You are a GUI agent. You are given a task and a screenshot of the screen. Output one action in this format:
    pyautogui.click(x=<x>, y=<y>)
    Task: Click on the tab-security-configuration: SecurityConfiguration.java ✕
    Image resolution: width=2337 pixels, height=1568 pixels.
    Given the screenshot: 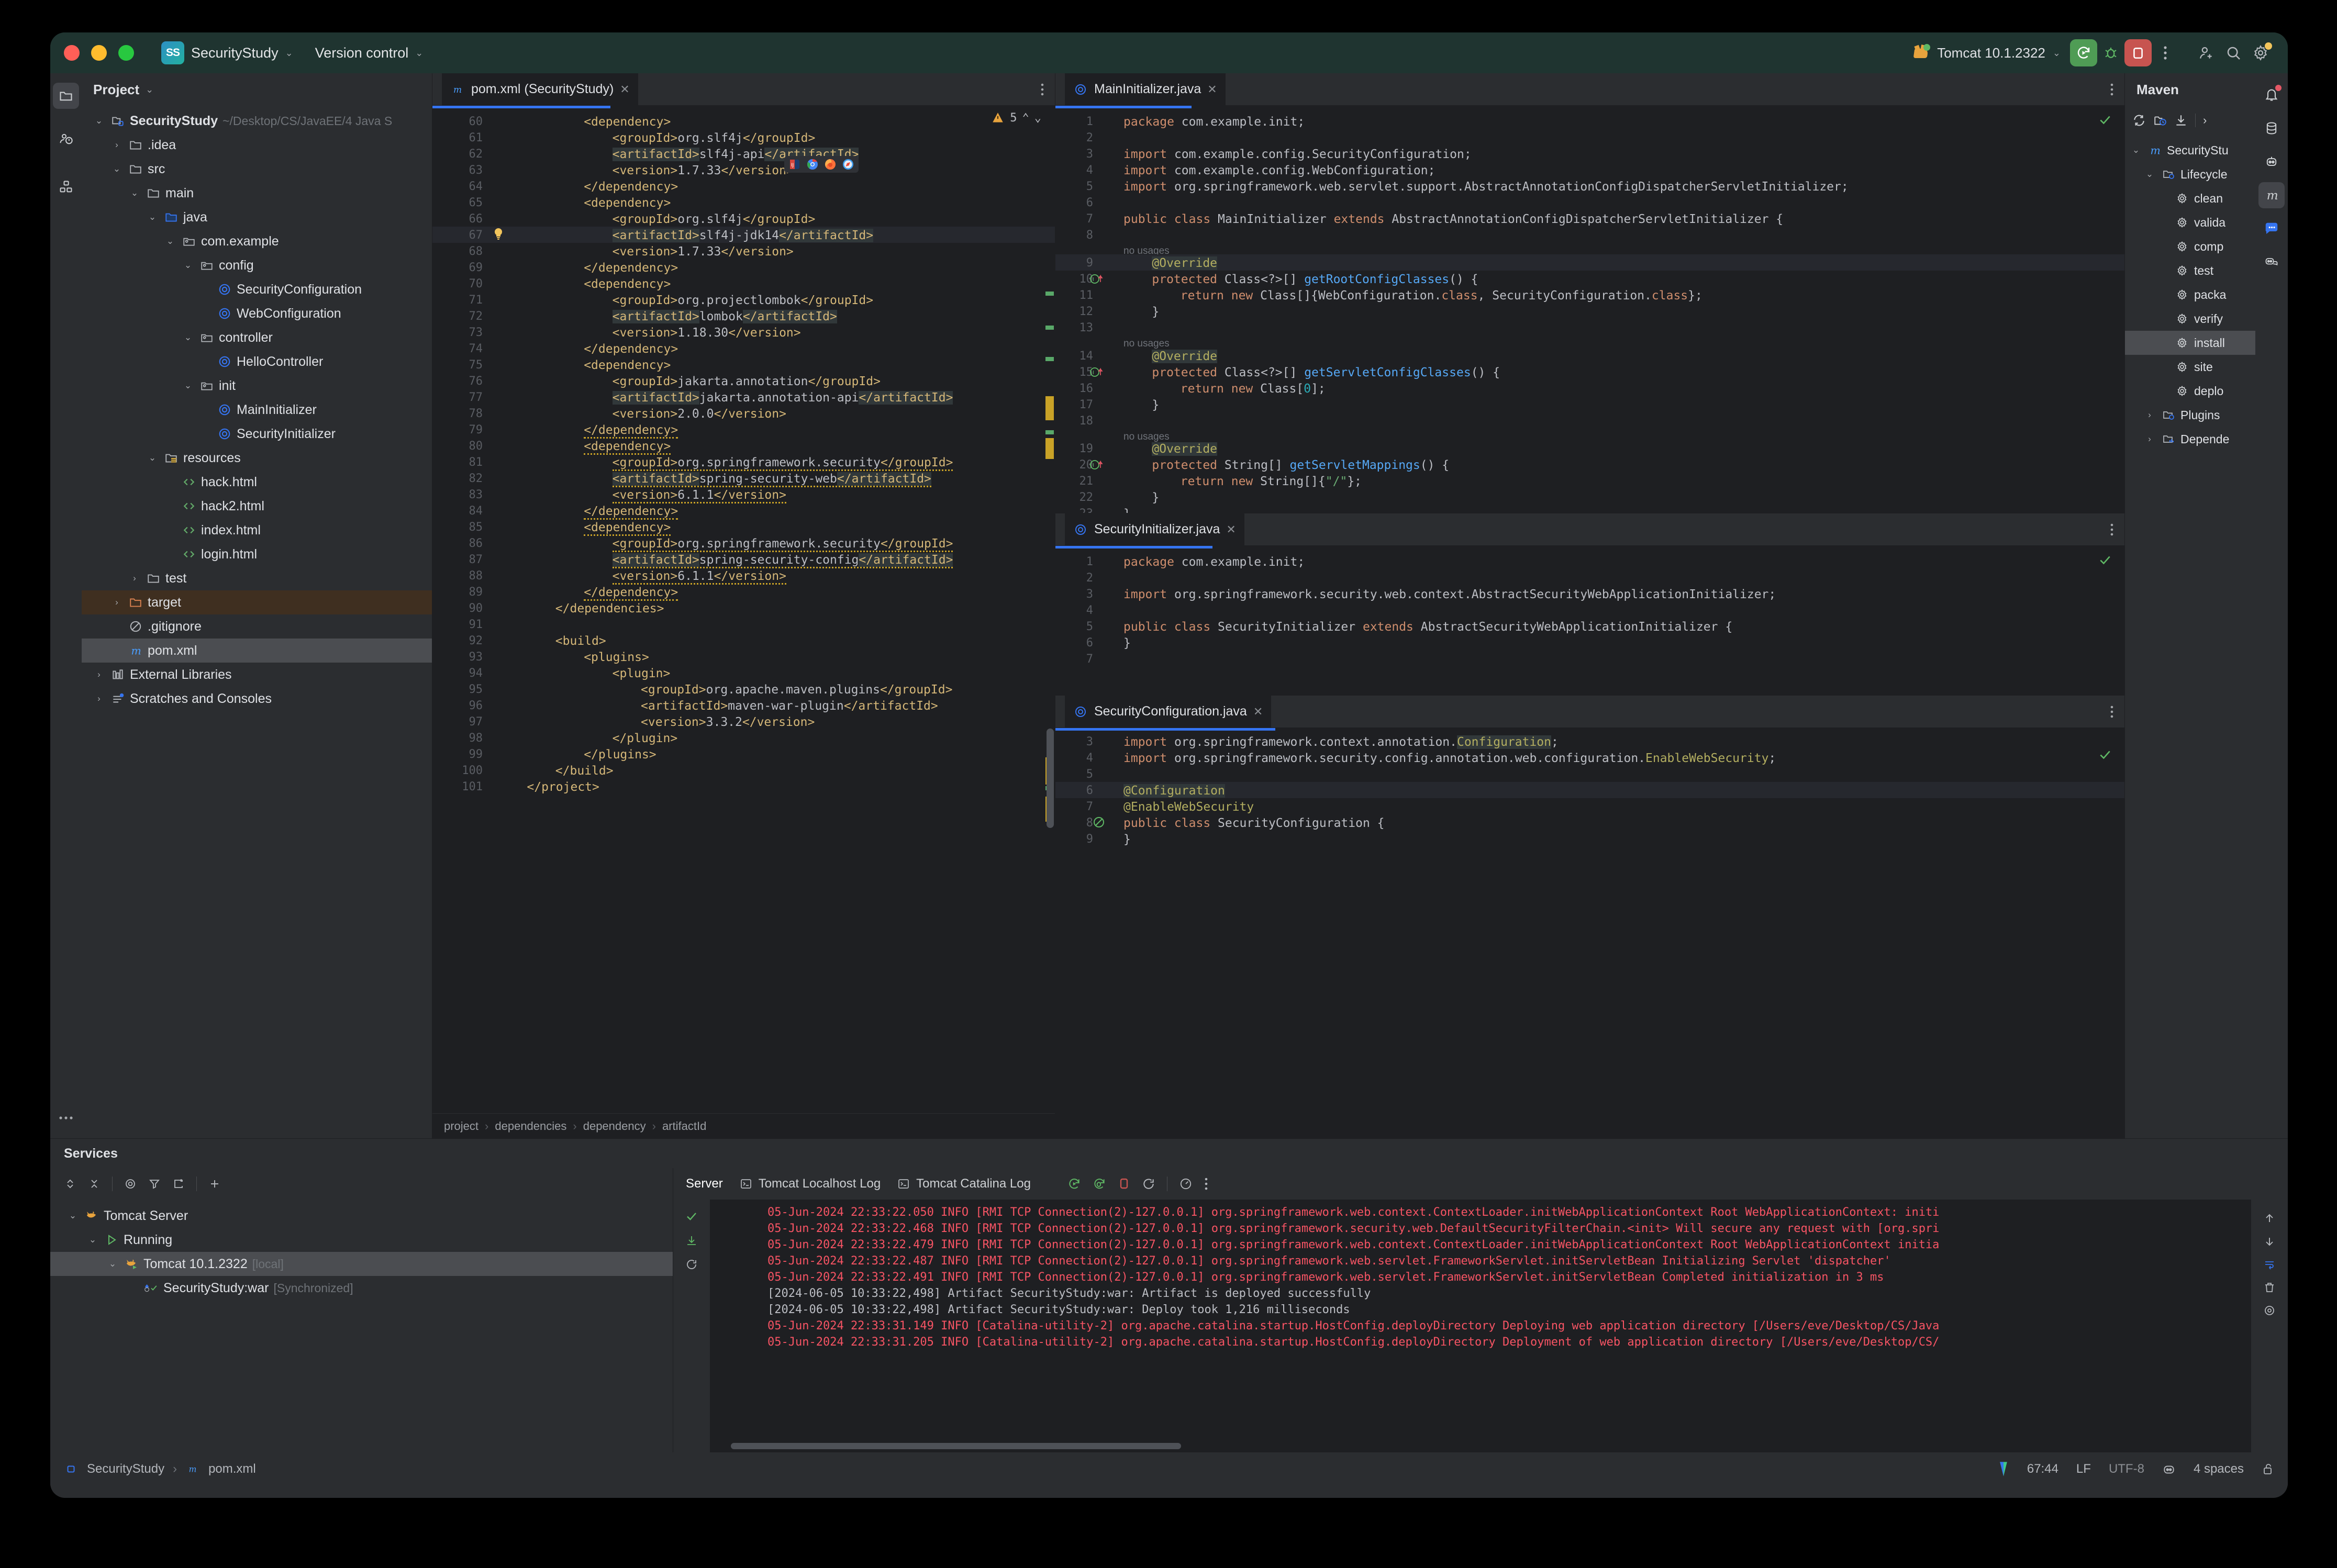 What is the action you would take?
    pyautogui.click(x=1168, y=711)
    